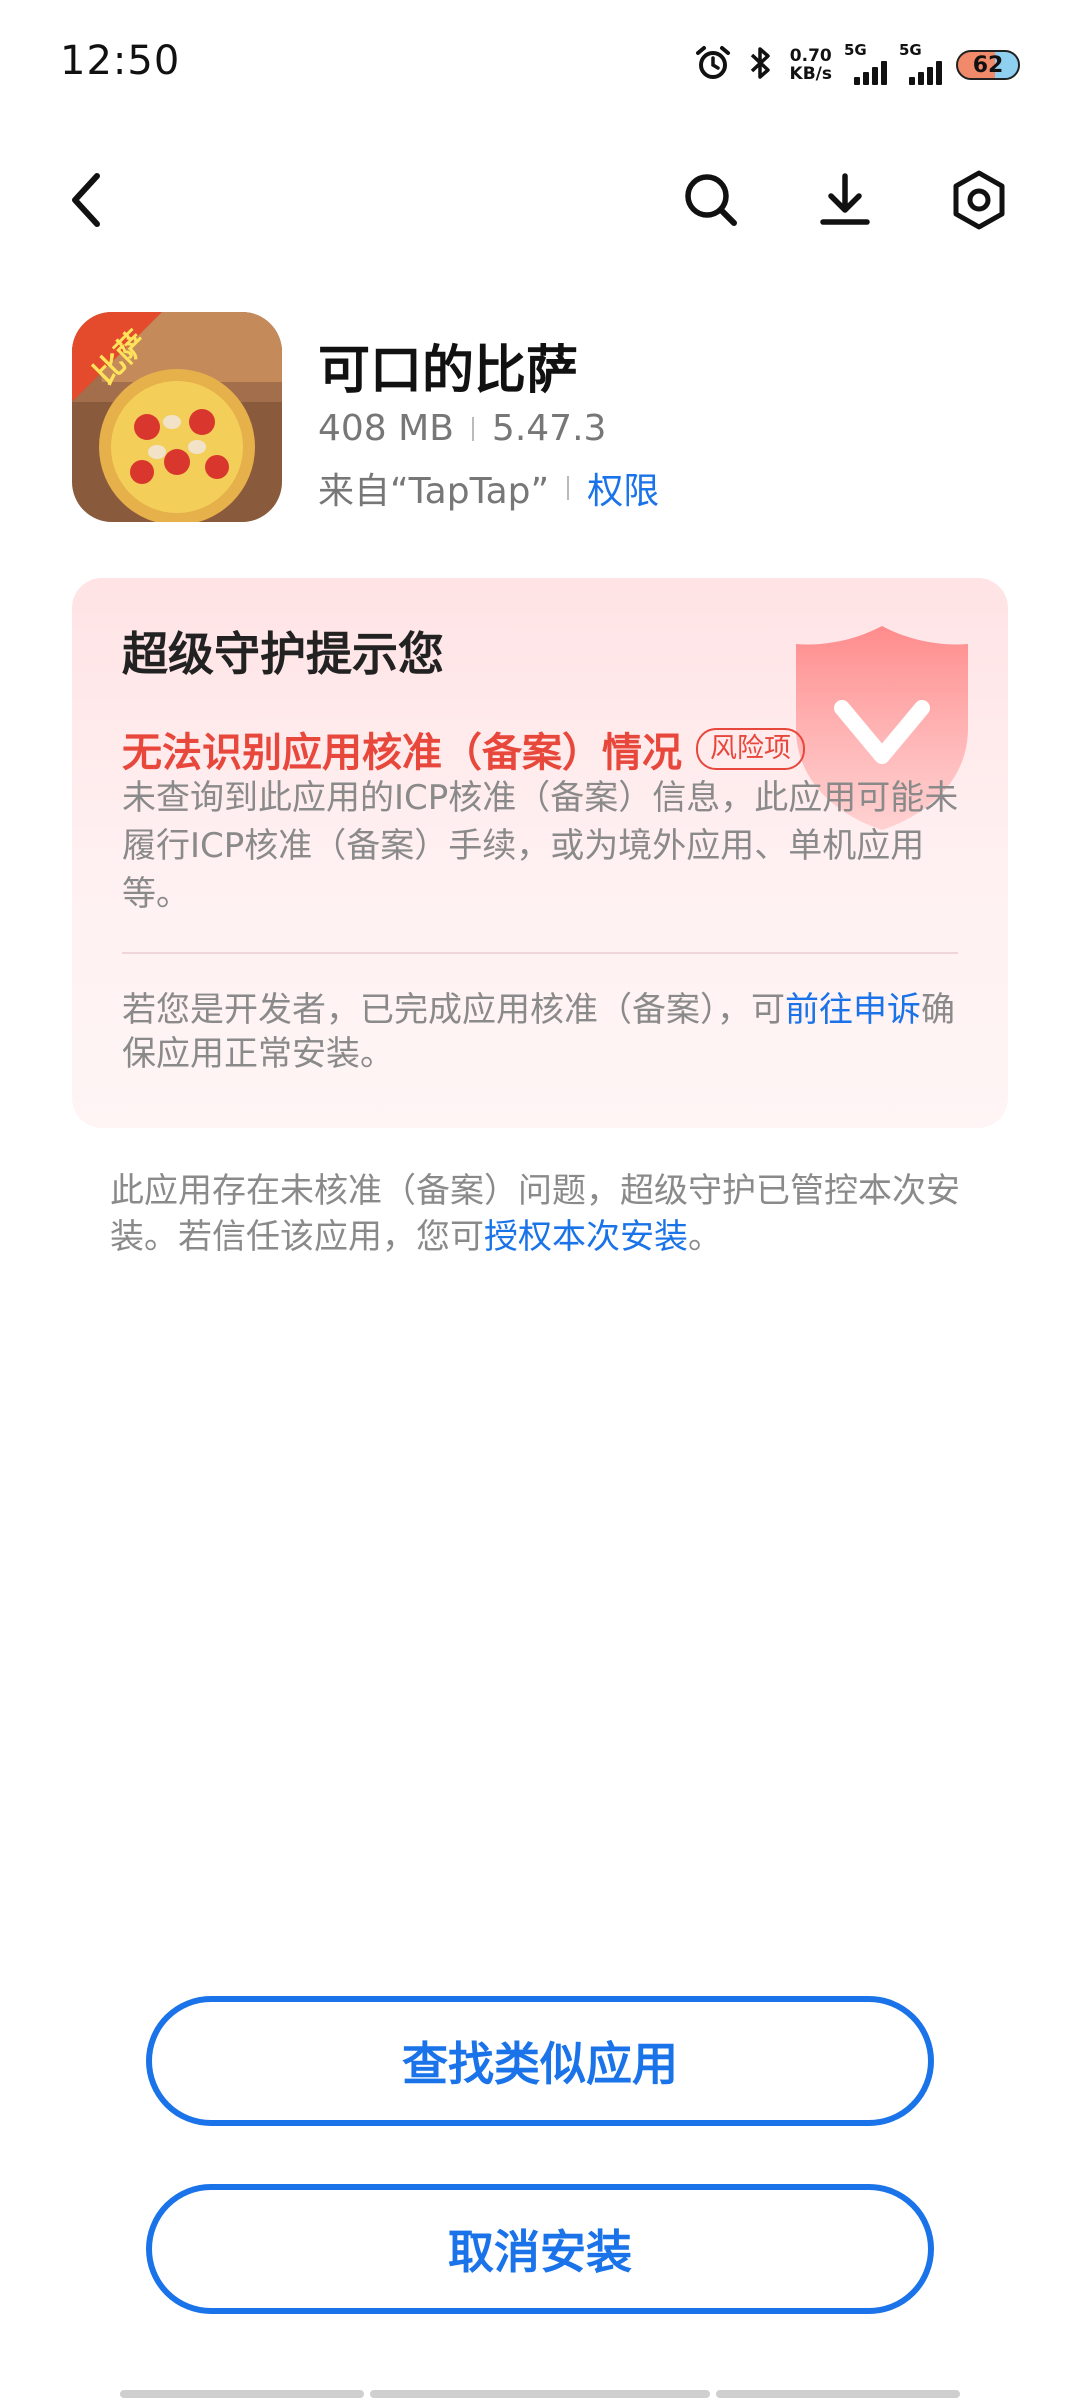  Describe the element at coordinates (177, 417) in the screenshot. I see `app-icon: 比萨` at that location.